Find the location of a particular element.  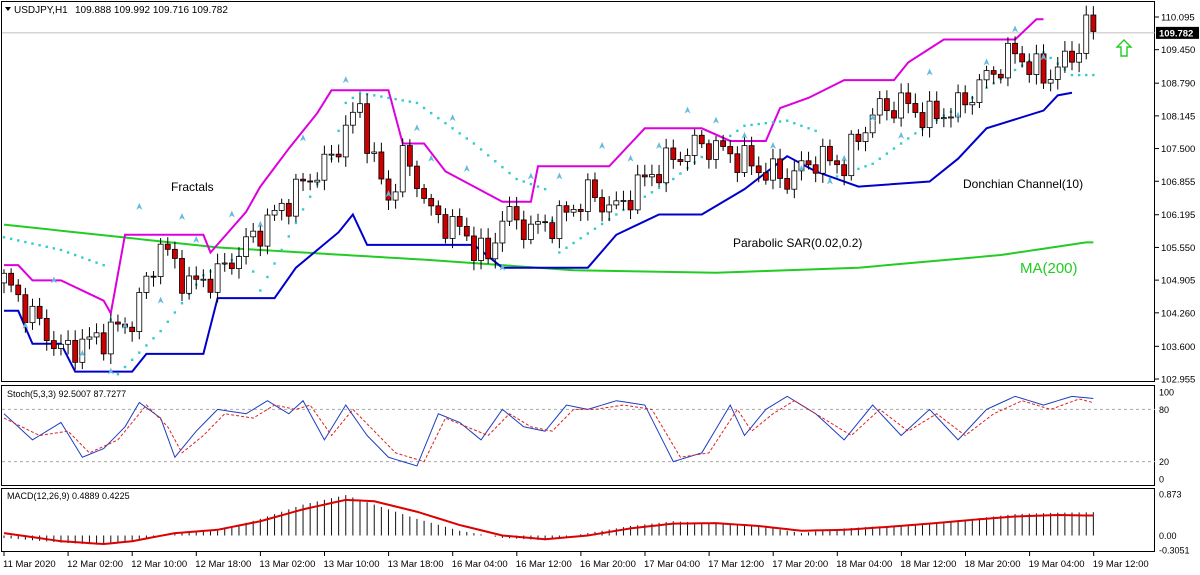

time-label: 16 Mar 04:00 is located at coordinates (480, 564).